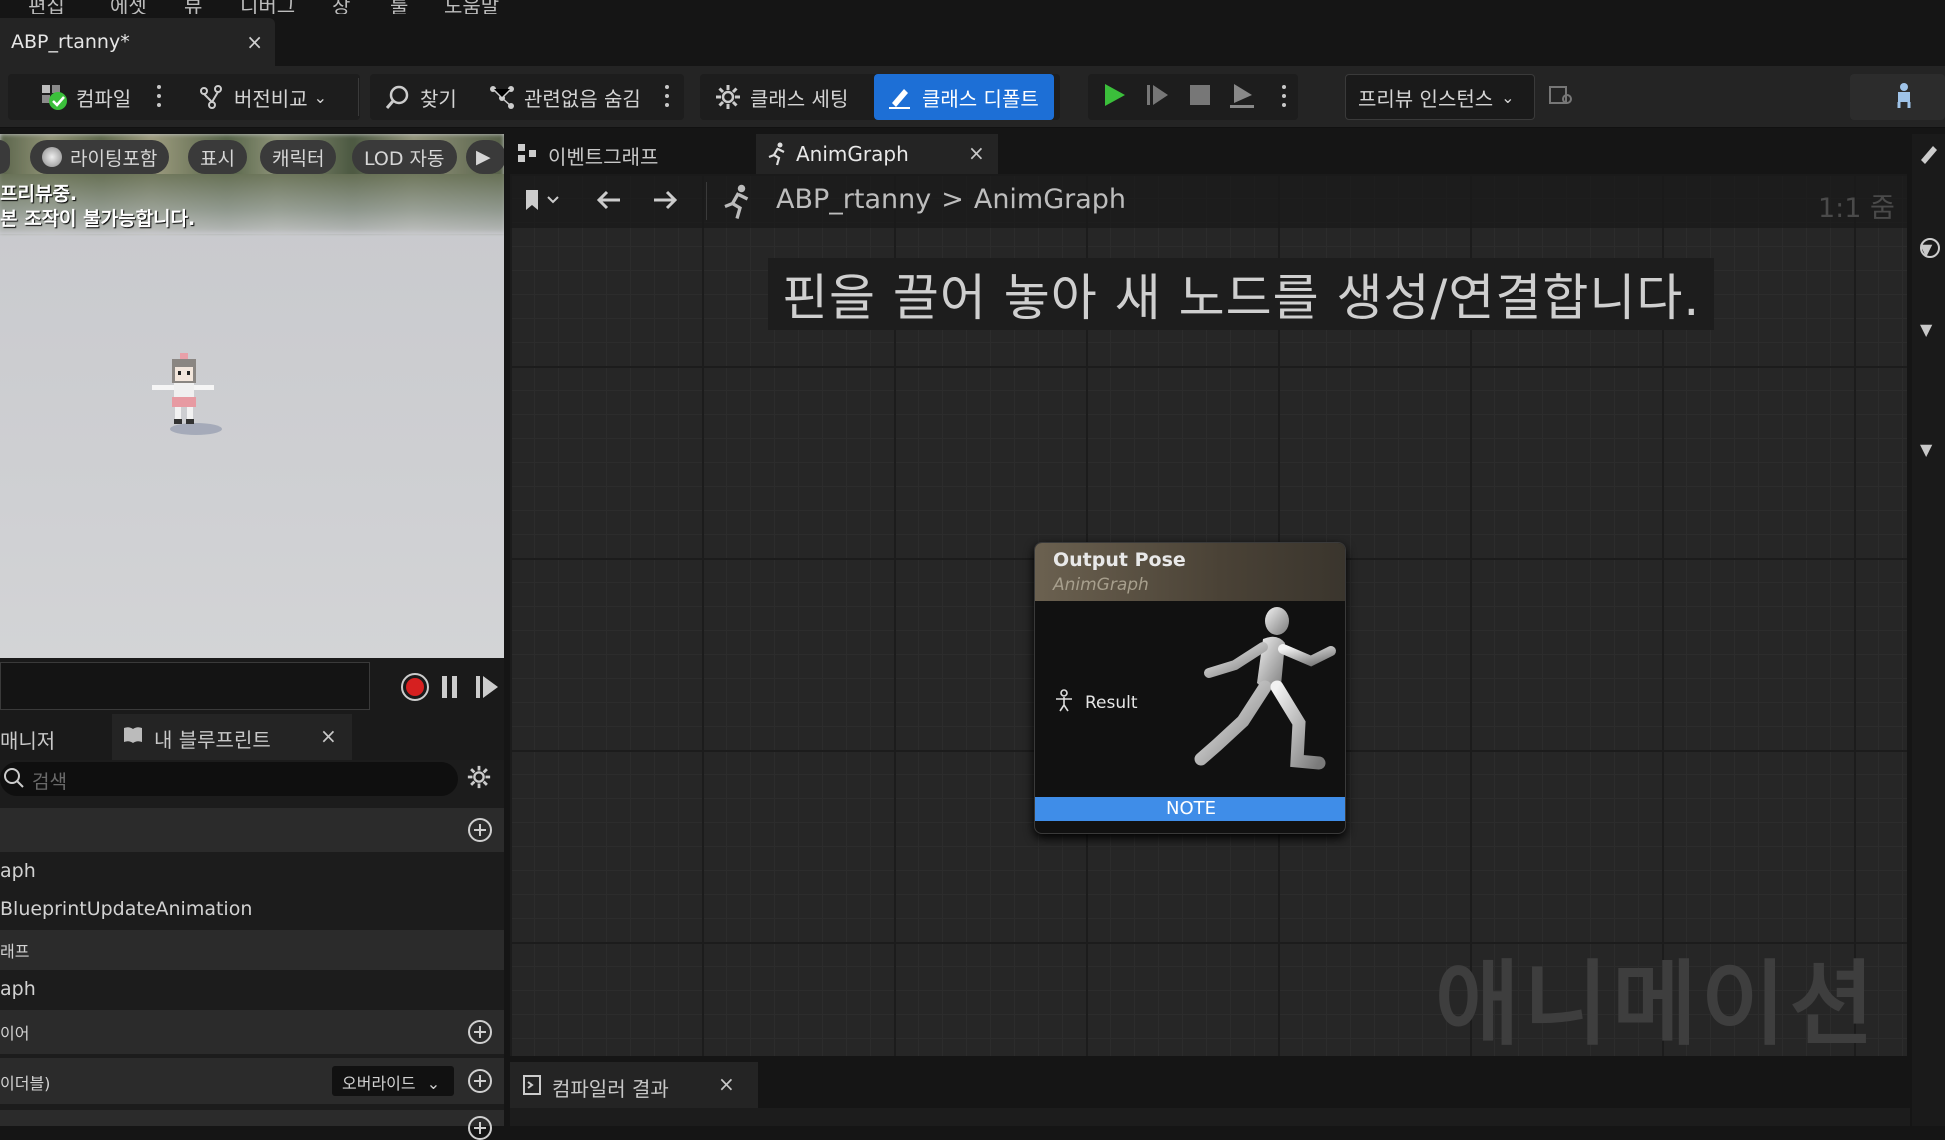 The width and height of the screenshot is (1945, 1140). Describe the element at coordinates (951, 199) in the screenshot. I see `breadcrumb: ABP_rtanny > AnimGraph` at that location.